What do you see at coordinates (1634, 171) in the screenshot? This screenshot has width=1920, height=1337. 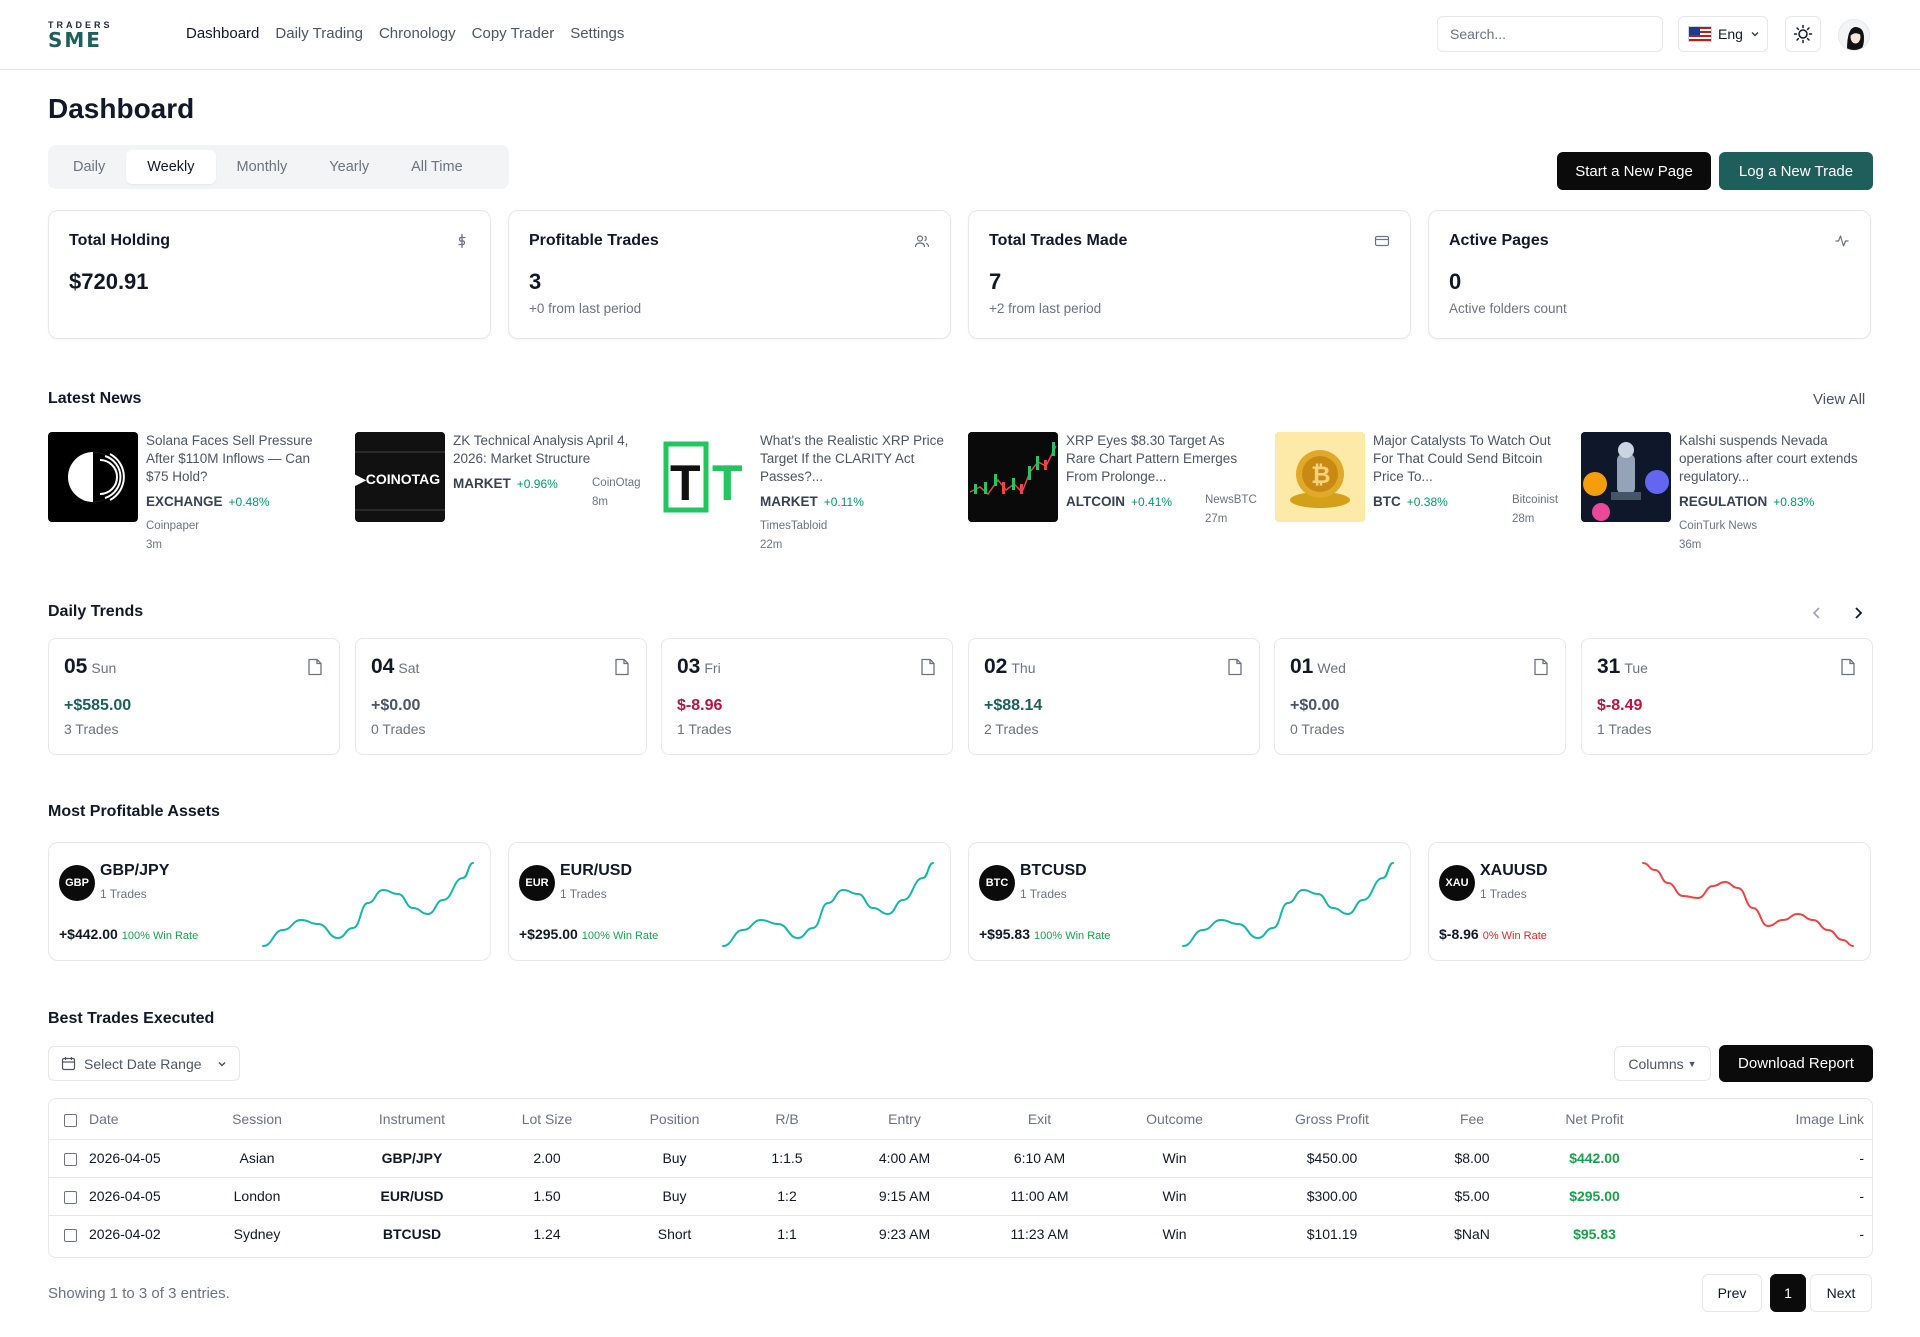 I see `start-new-page-button: Start a New Page` at bounding box center [1634, 171].